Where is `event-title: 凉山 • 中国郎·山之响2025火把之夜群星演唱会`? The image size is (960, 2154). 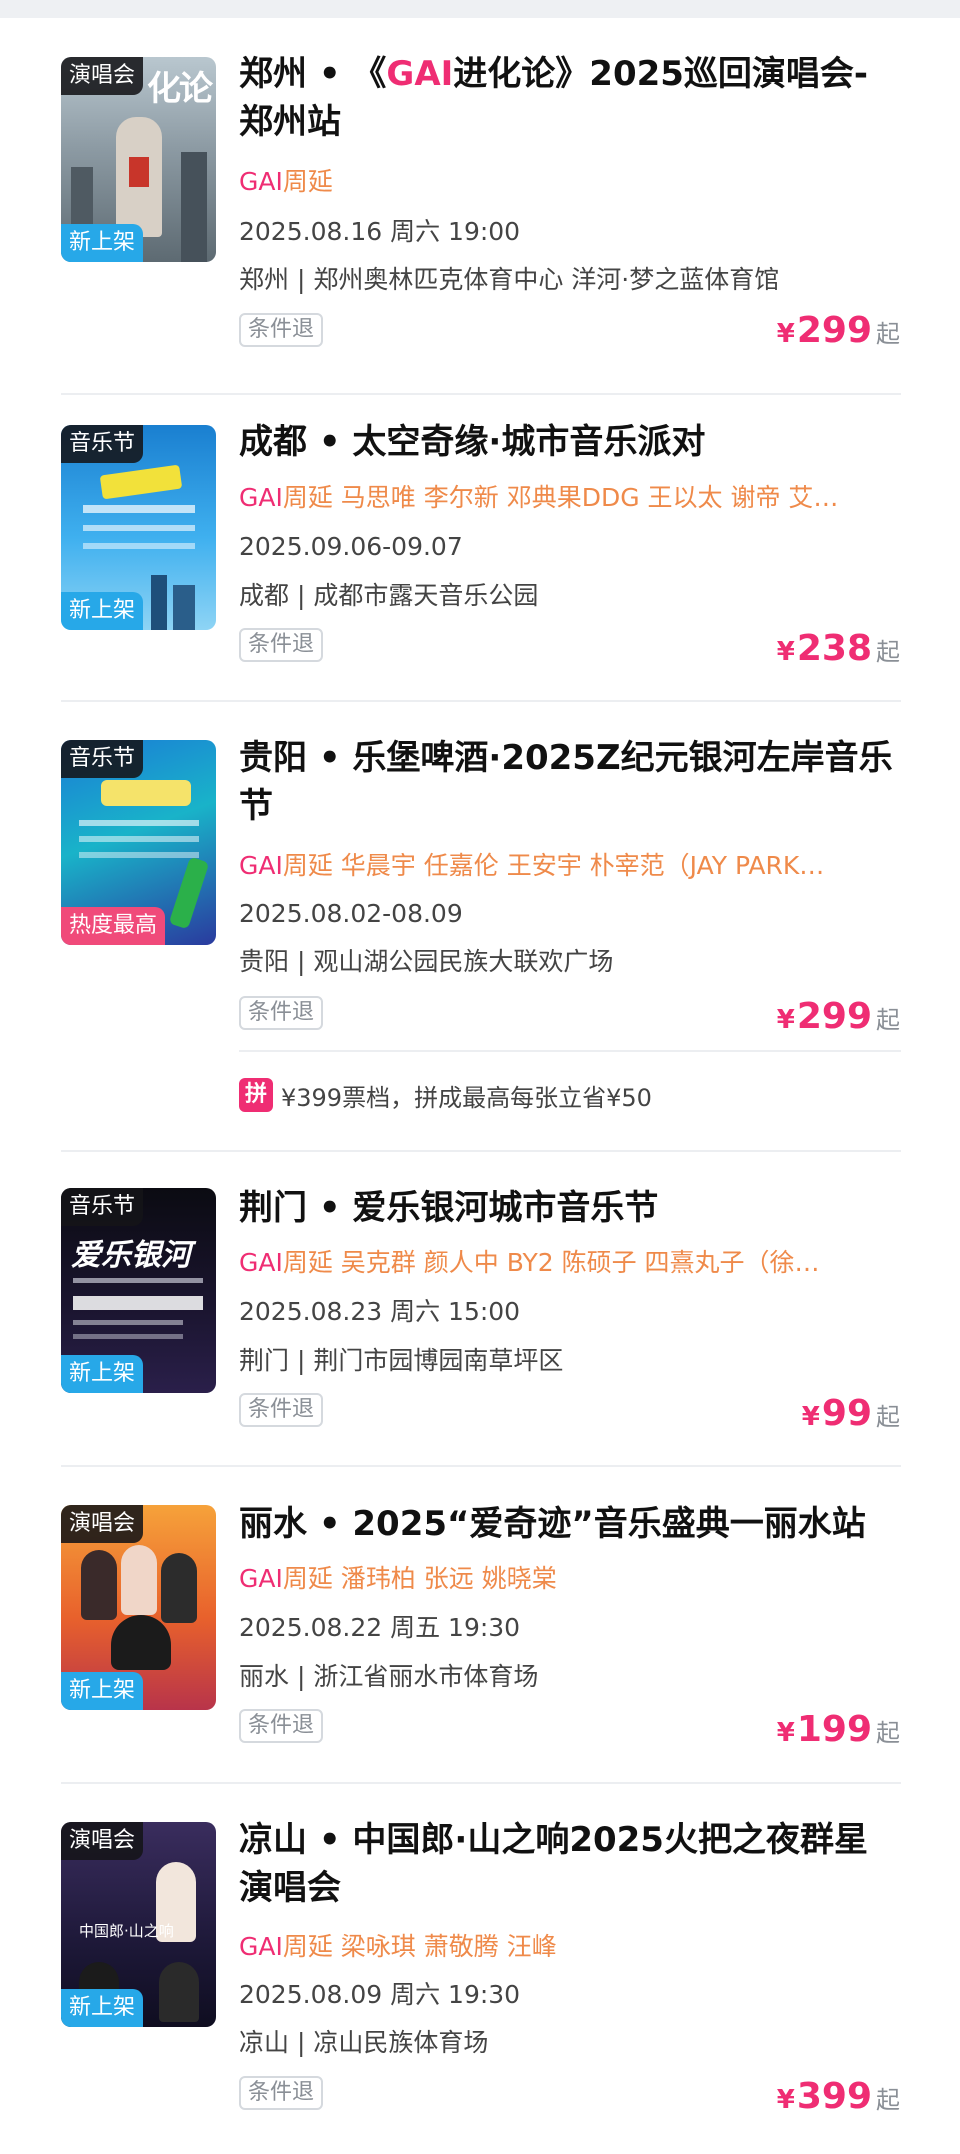 event-title: 凉山 • 中国郎·山之响2025火把之夜群星演唱会 is located at coordinates (569, 1864).